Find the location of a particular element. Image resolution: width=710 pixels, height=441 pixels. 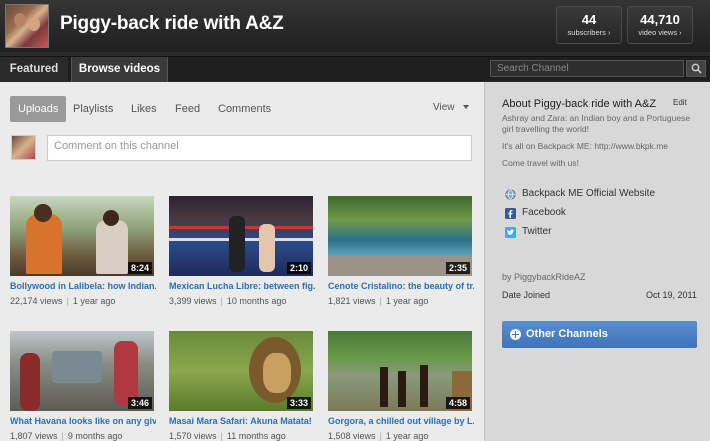

video-duration: 4:58 is located at coordinates (457, 403).